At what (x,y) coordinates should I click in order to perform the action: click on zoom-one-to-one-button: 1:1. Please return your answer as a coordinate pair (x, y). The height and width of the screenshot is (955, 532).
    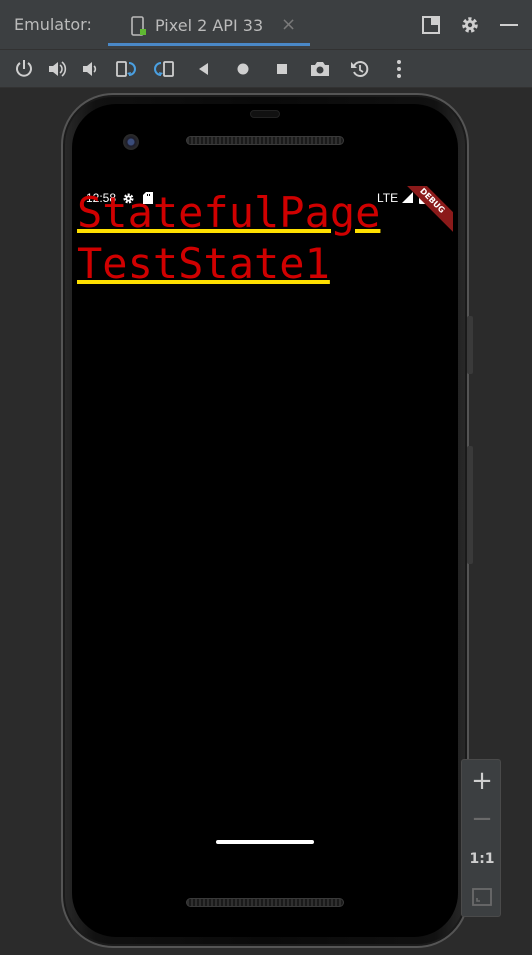
    Looking at the image, I should click on (482, 859).